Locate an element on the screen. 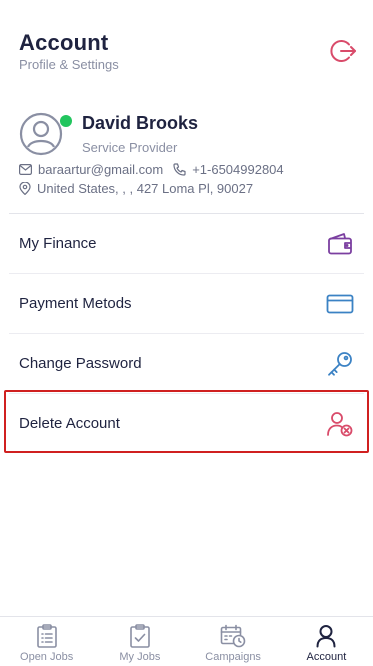 Image resolution: width=373 pixels, height=666 pixels. profile-address: United States, , , 427 Loma Pl, 90027 is located at coordinates (145, 188).